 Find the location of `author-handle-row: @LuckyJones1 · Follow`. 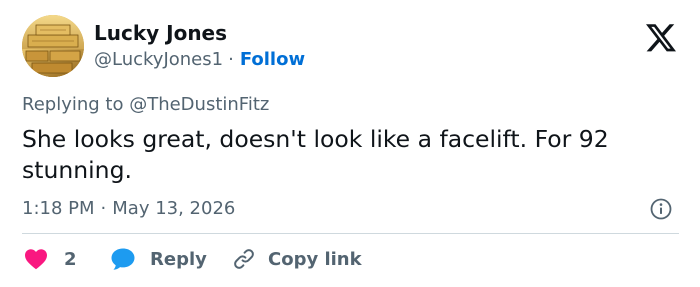

author-handle-row: @LuckyJones1 · Follow is located at coordinates (199, 60).